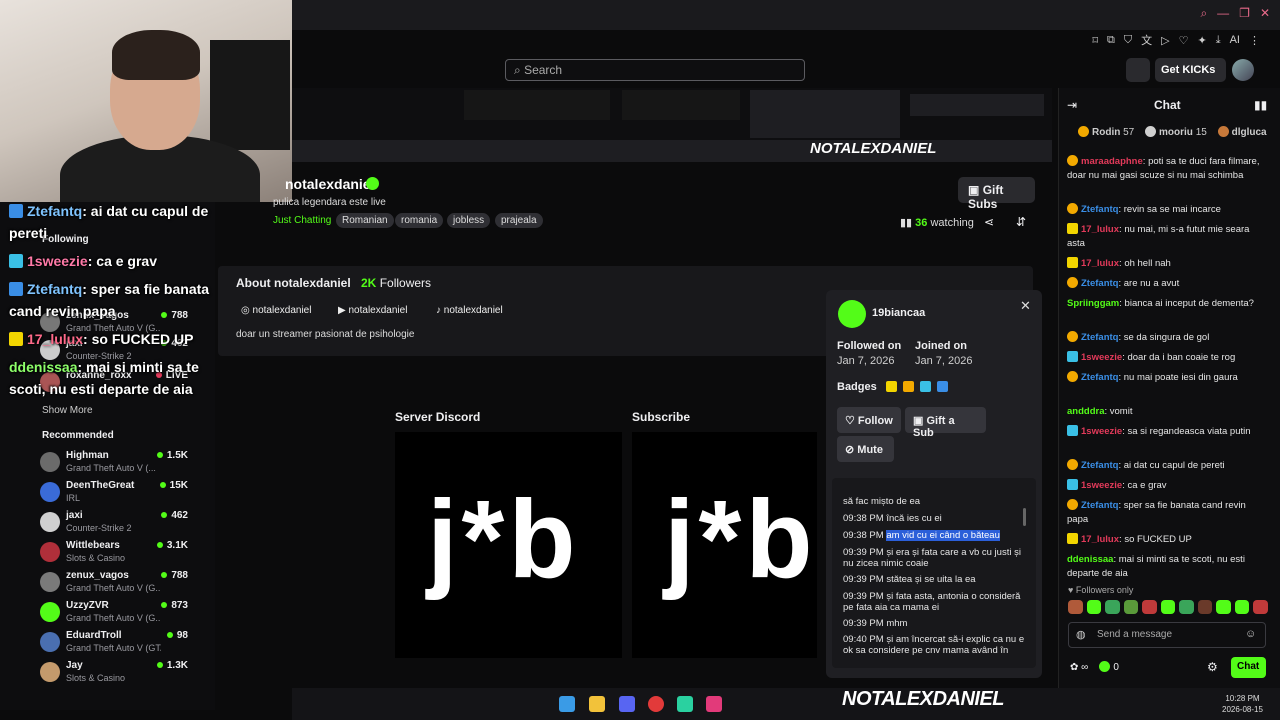 The height and width of the screenshot is (720, 1280). Describe the element at coordinates (1165, 412) in the screenshot. I see `chat-message: andddra: vomit` at that location.